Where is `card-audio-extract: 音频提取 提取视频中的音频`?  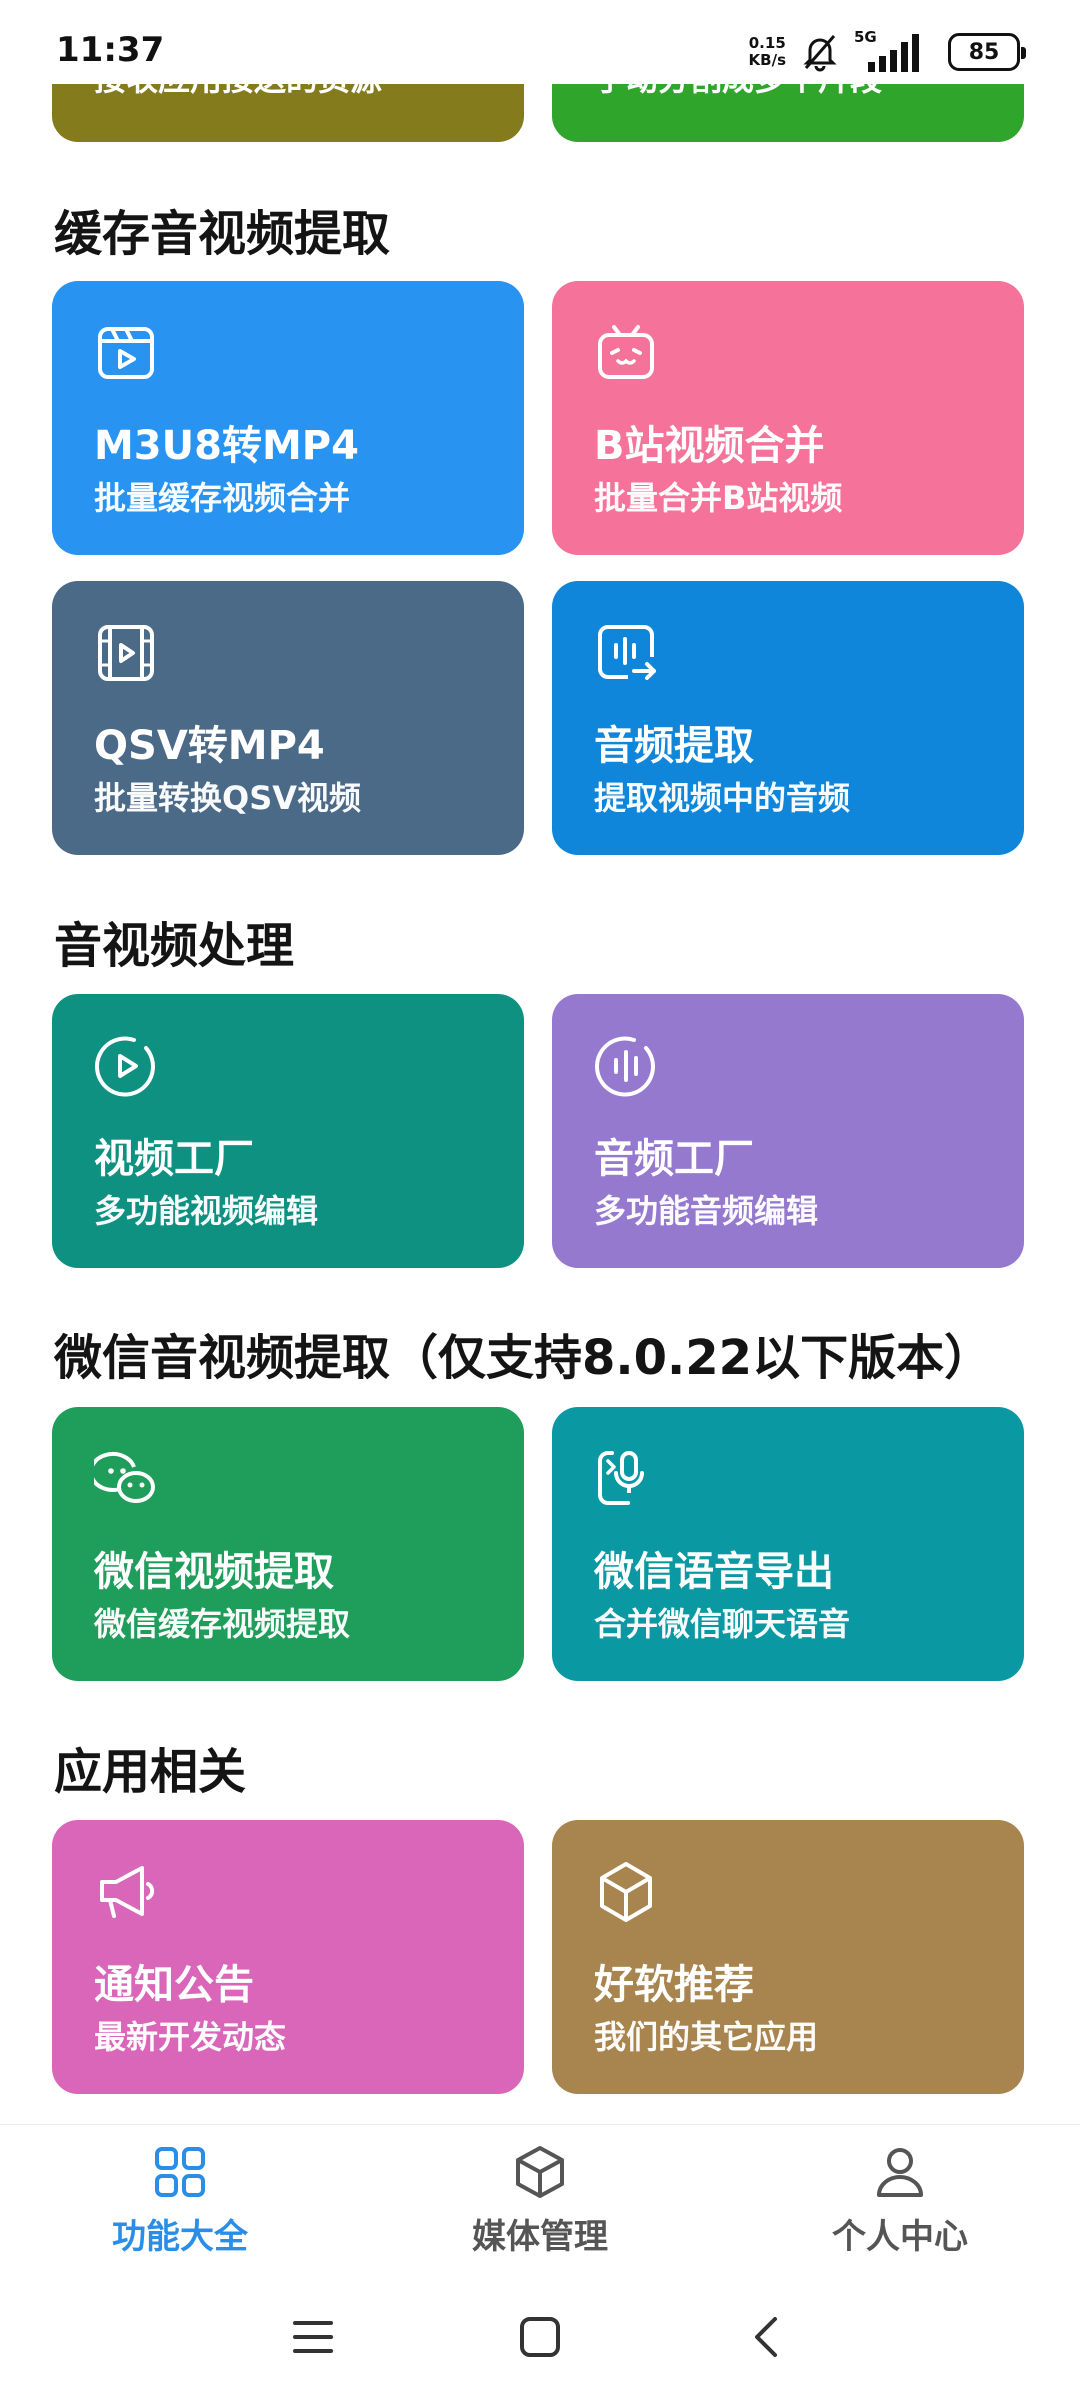 card-audio-extract: 音频提取 提取视频中的音频 is located at coordinates (788, 718).